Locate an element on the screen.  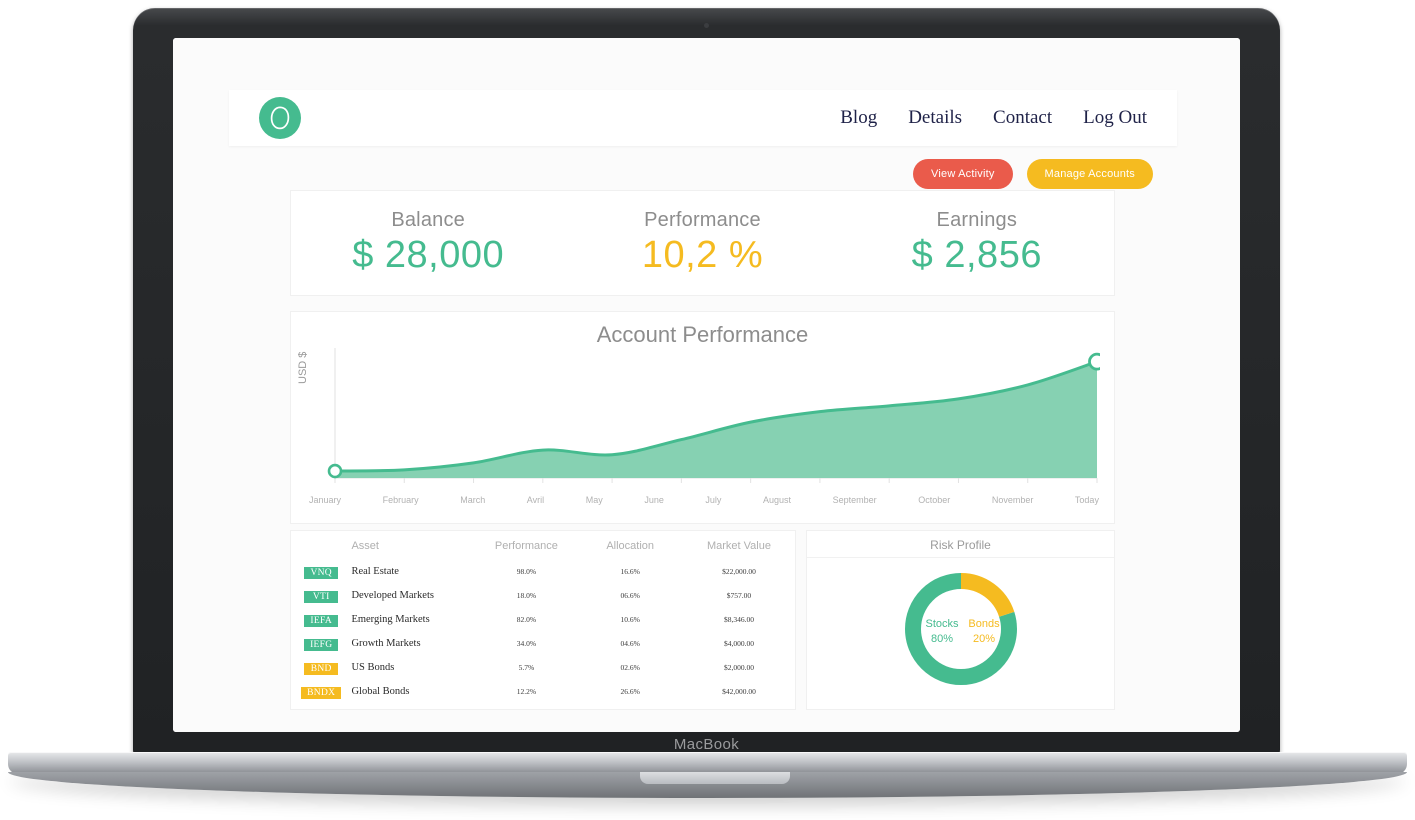
chart-start-marker is located at coordinates (335, 471).